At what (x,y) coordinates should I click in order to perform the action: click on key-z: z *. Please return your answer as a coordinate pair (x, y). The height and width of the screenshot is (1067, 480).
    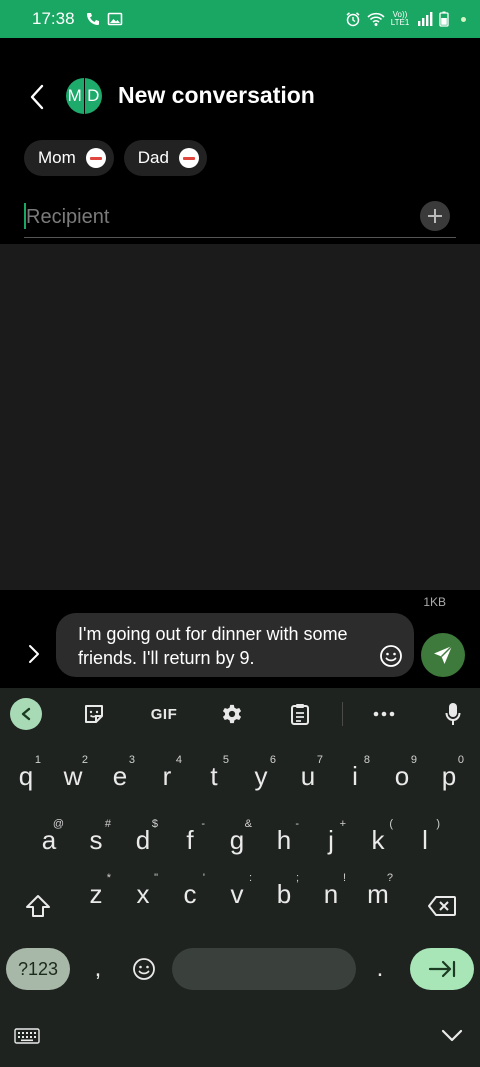
    Looking at the image, I should click on (96, 894).